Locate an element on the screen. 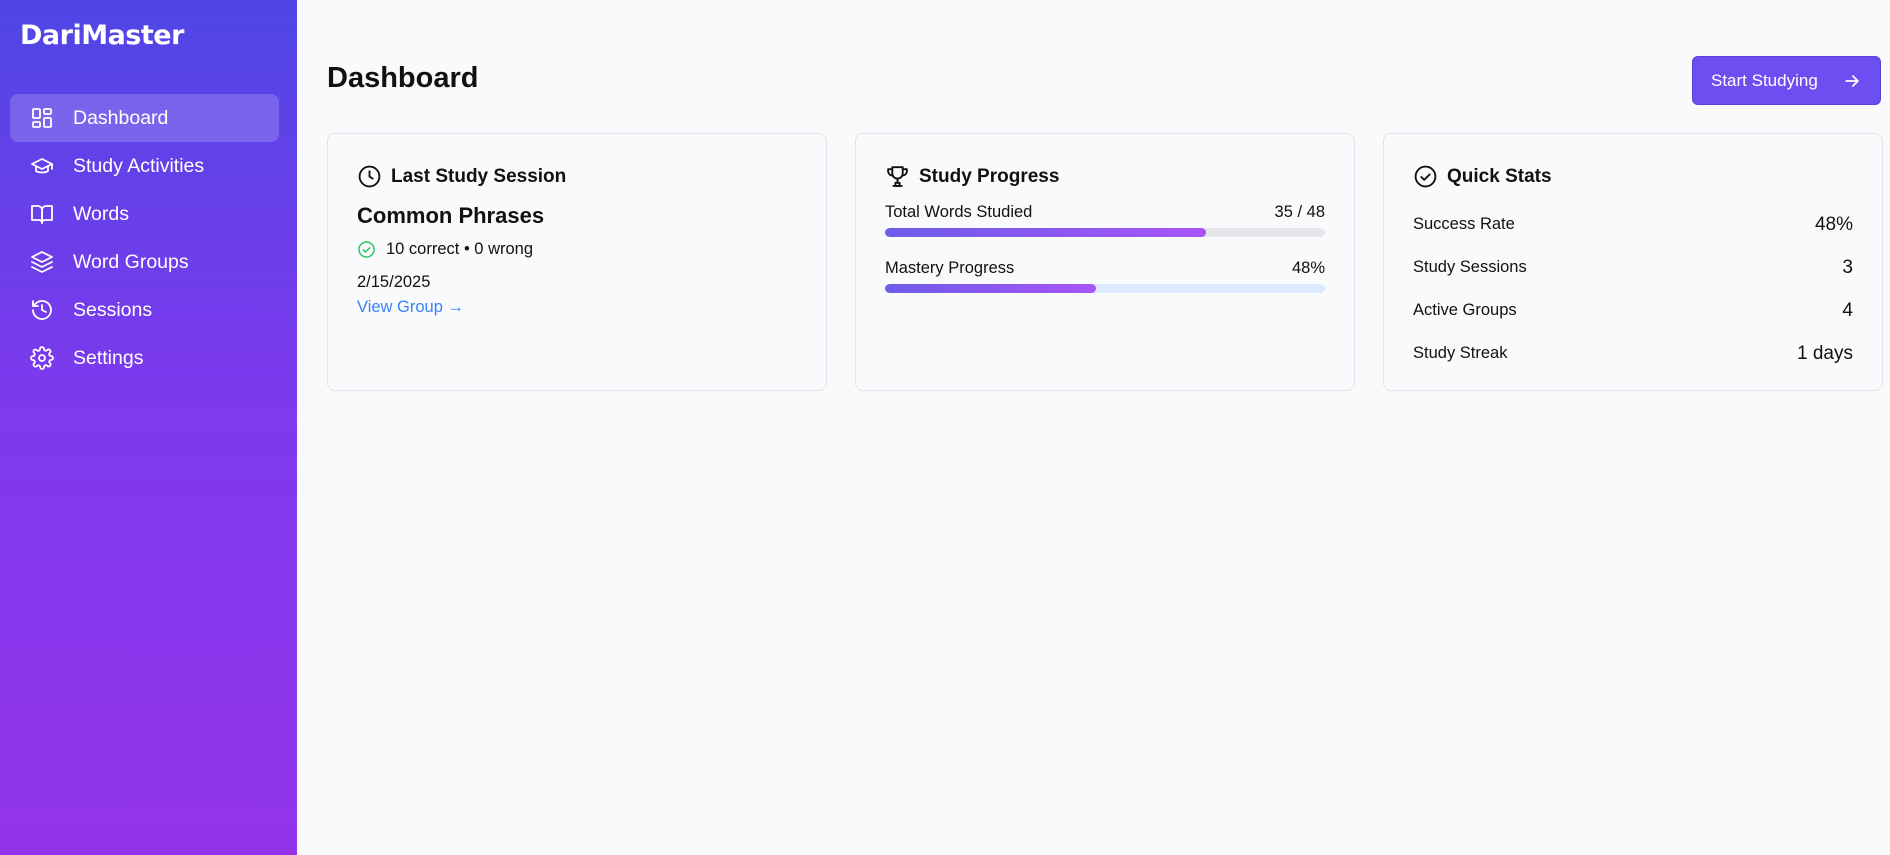 This screenshot has width=1890, height=855. clock-icon is located at coordinates (369, 176).